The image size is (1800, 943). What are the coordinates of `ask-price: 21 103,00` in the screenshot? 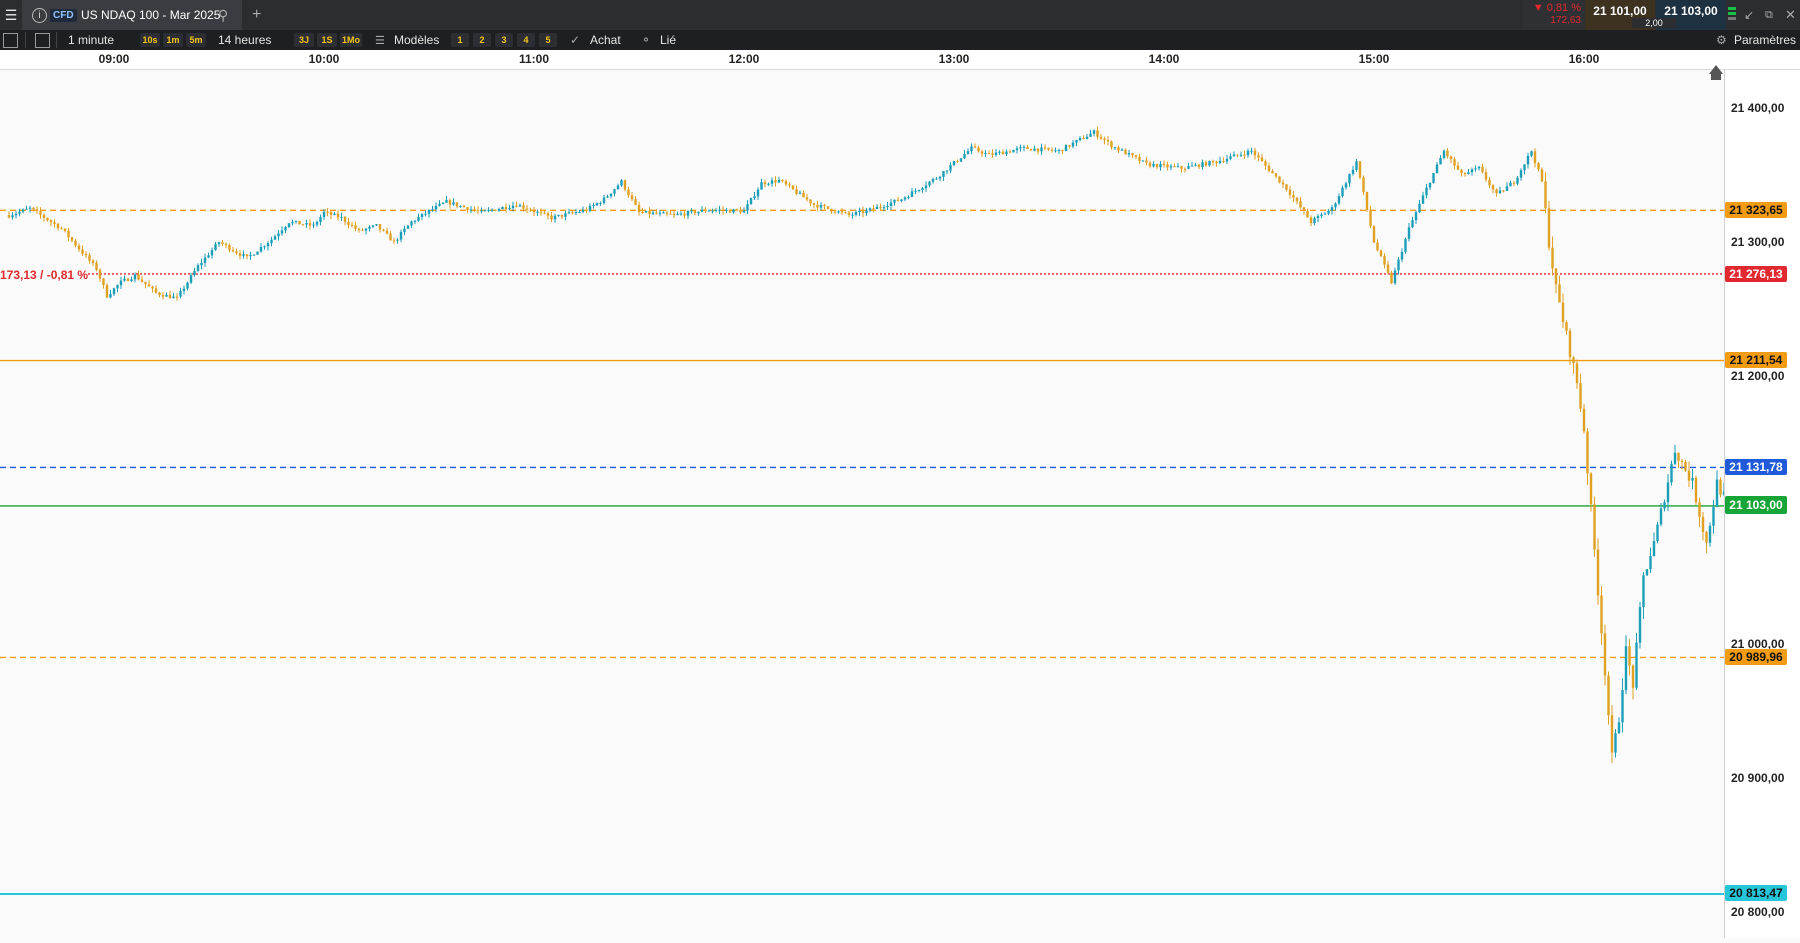 It's located at (1691, 11).